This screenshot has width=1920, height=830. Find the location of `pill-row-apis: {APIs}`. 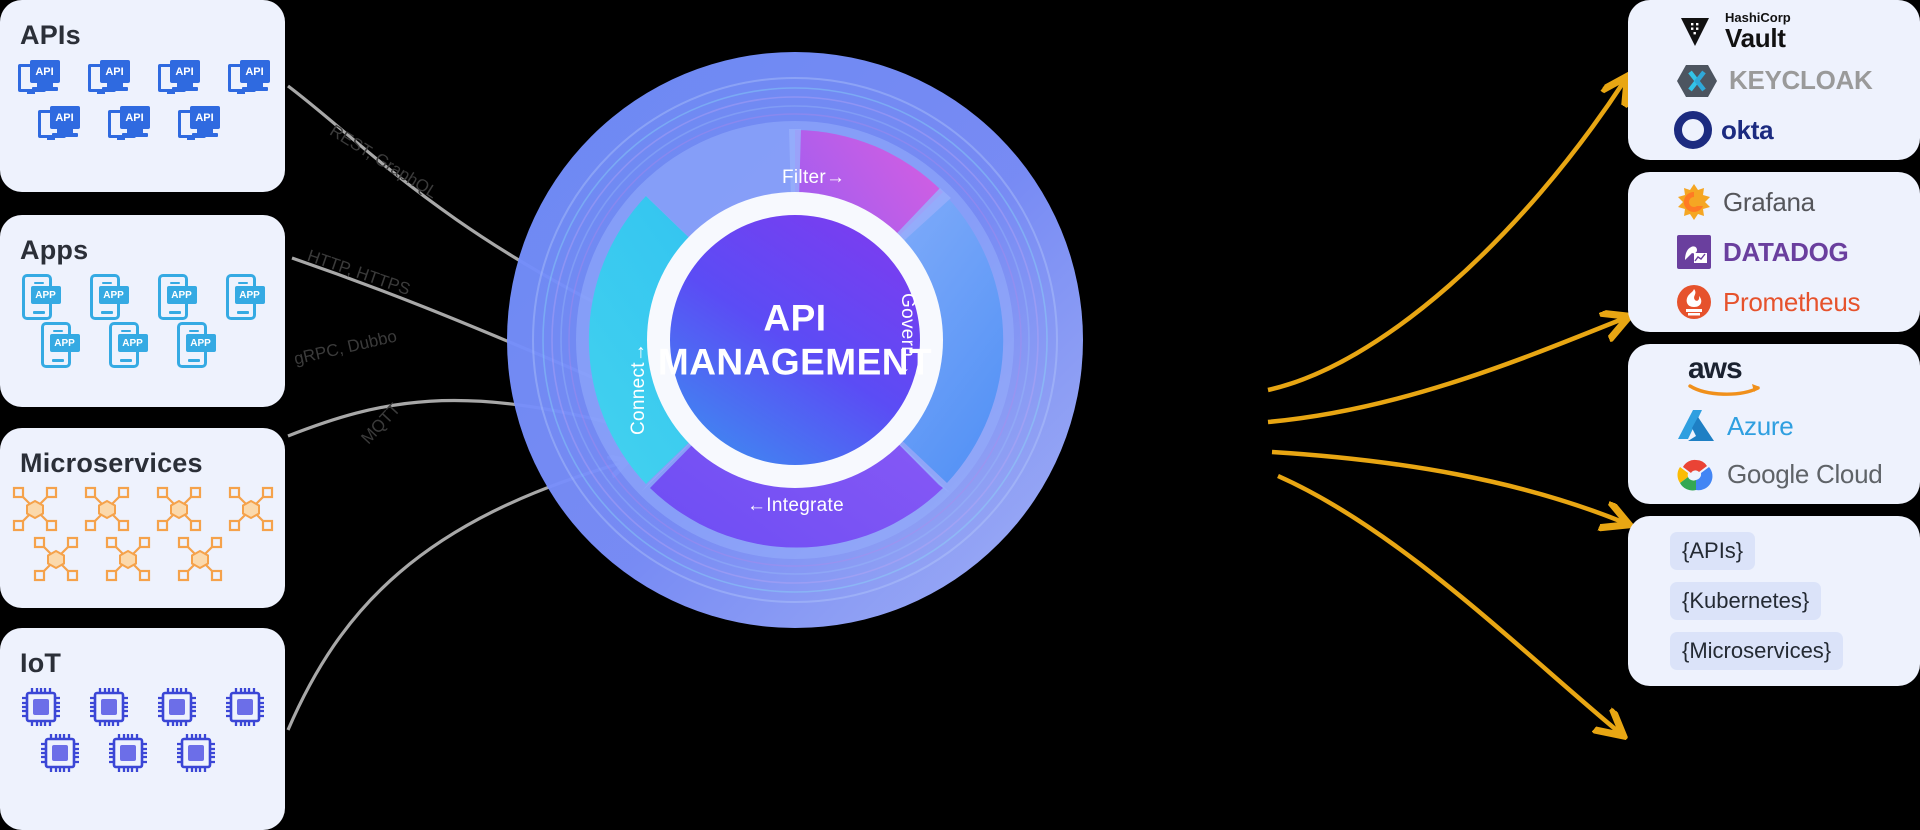

pill-row-apis: {APIs} is located at coordinates (1774, 551).